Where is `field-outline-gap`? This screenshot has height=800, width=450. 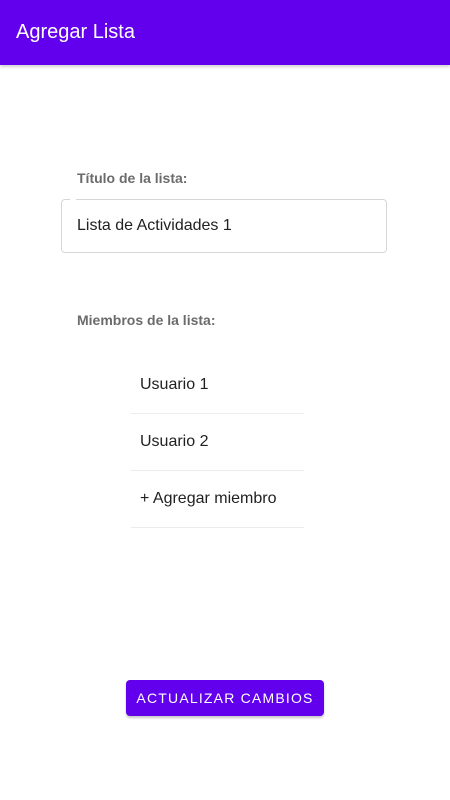
field-outline-gap is located at coordinates (73, 200).